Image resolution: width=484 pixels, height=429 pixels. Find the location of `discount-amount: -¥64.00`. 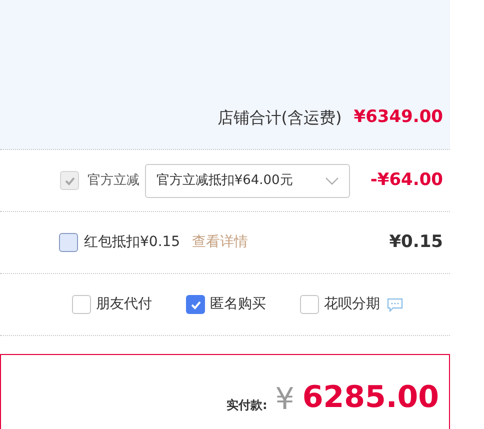

discount-amount: -¥64.00 is located at coordinates (406, 180).